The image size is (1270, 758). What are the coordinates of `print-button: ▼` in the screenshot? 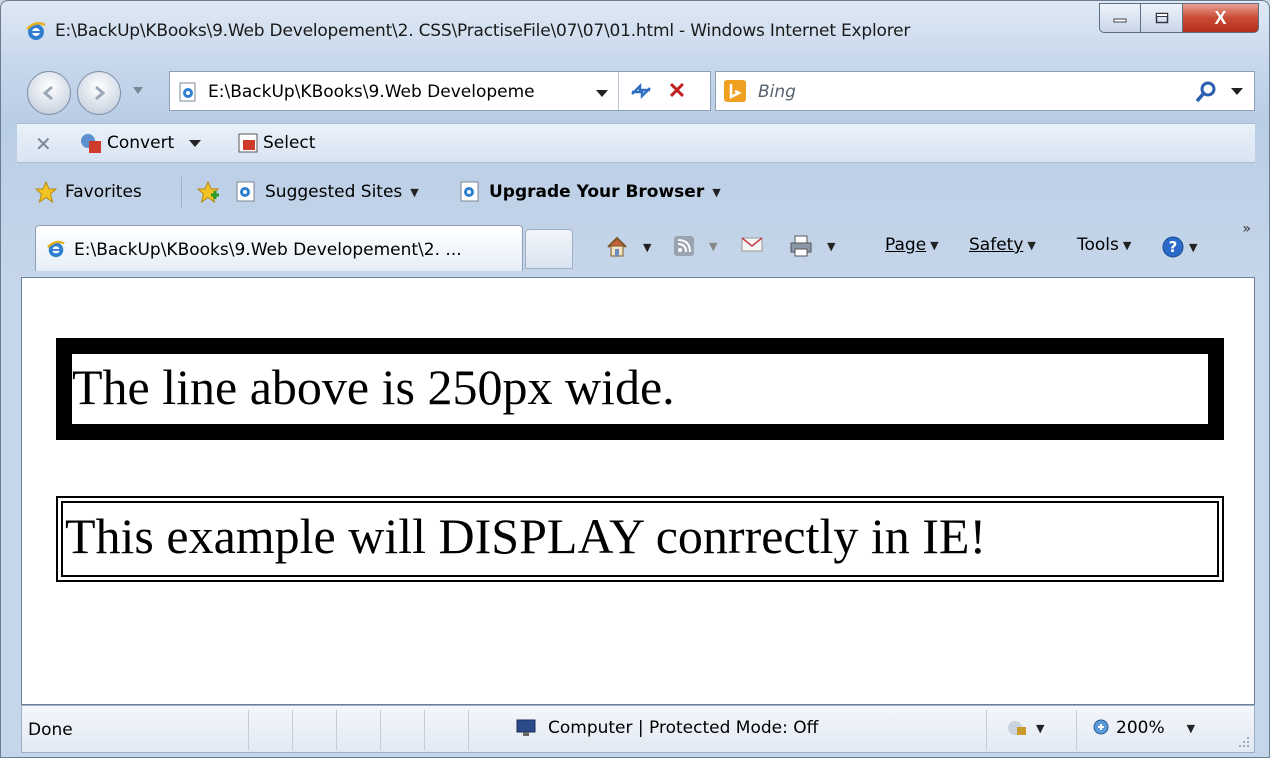 It's located at (812, 246).